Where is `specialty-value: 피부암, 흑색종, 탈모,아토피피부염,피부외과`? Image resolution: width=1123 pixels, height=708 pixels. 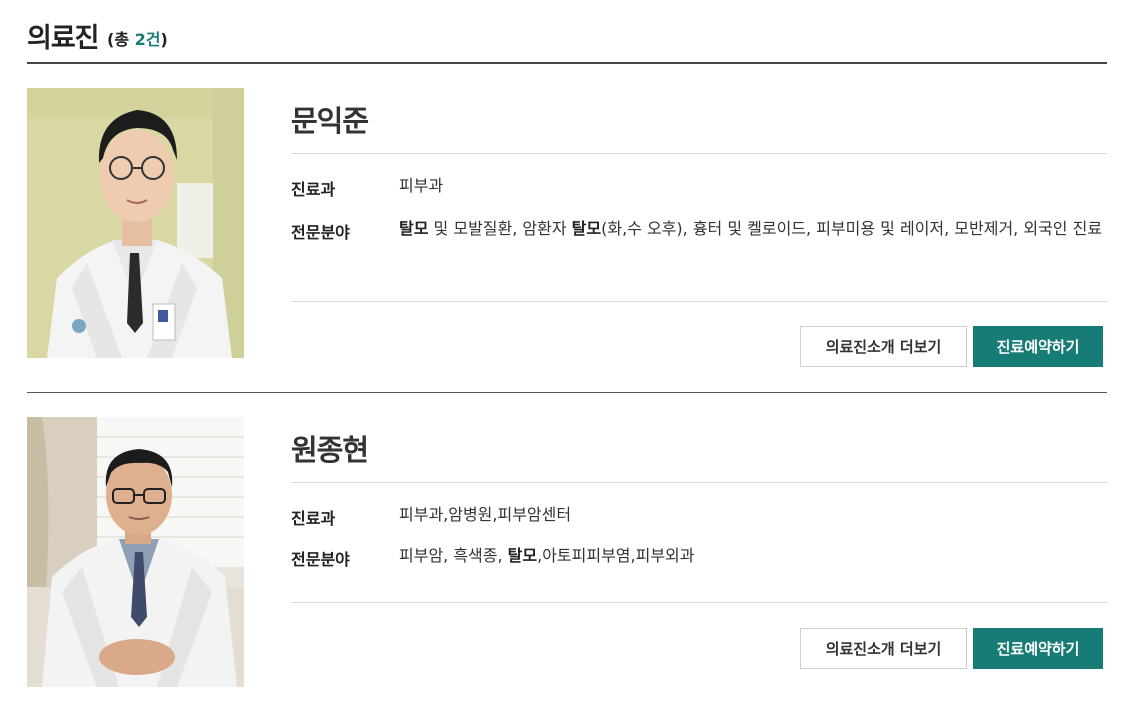
specialty-value: 피부암, 흑색종, 탈모,아토피피부염,피부외과 is located at coordinates (754, 556).